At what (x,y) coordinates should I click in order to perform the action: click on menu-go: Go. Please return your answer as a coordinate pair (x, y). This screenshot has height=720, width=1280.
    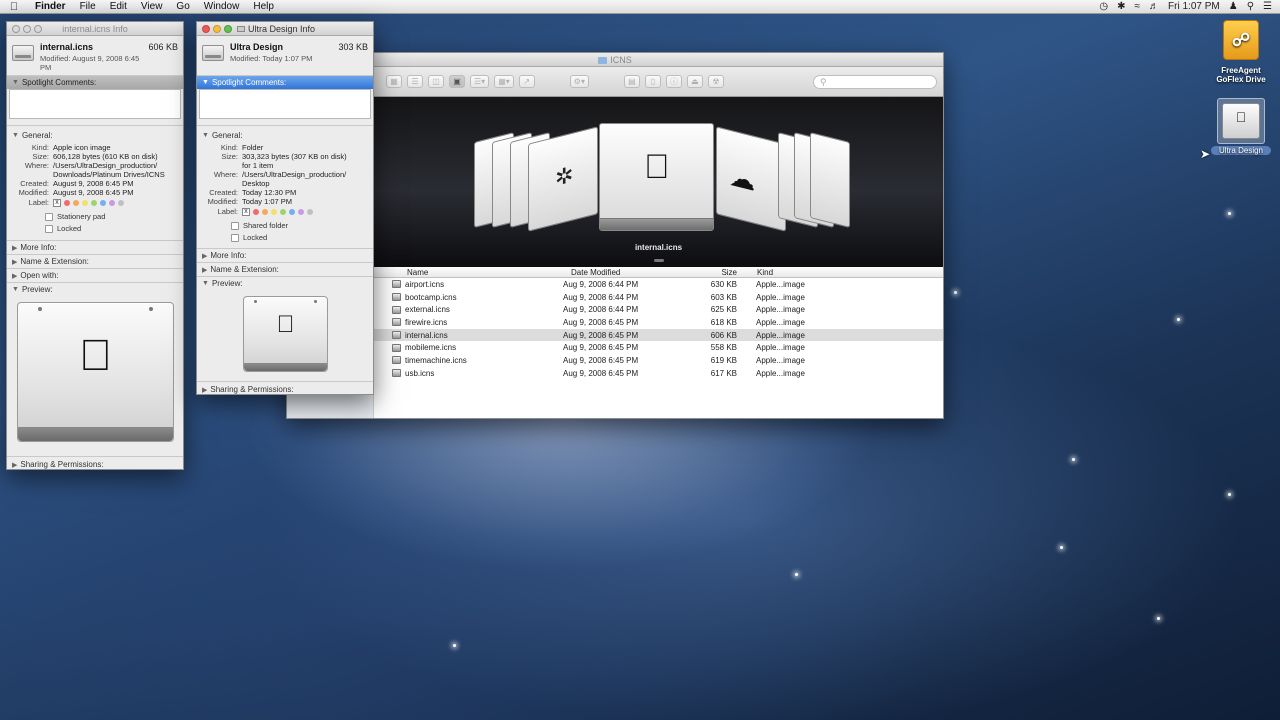
    Looking at the image, I should click on (182, 6).